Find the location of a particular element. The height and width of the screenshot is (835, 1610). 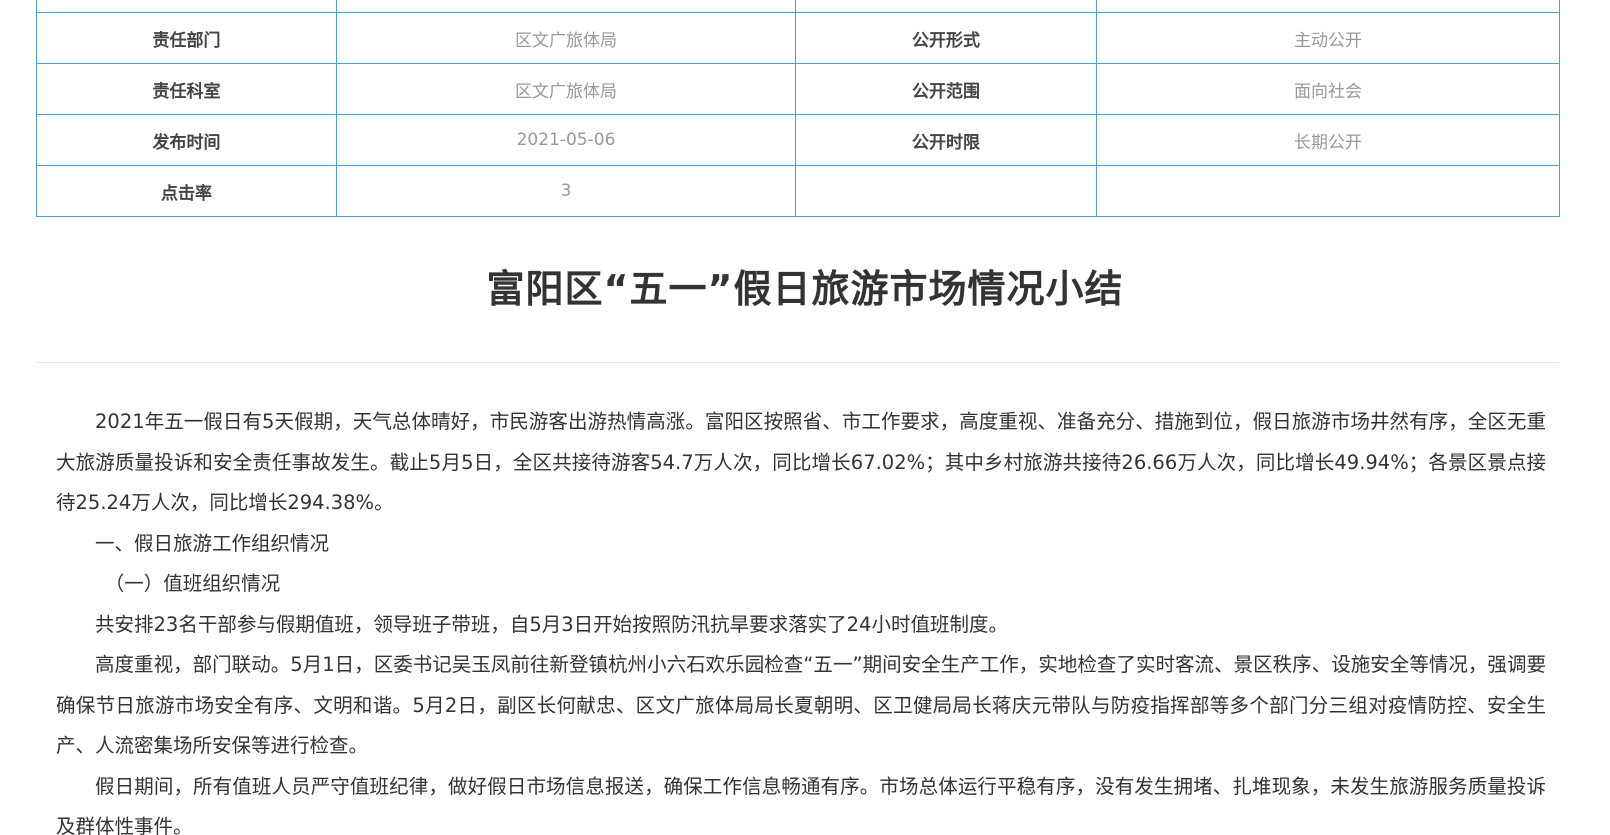

disclosure-scope-label: 公开范围 is located at coordinates (946, 89).